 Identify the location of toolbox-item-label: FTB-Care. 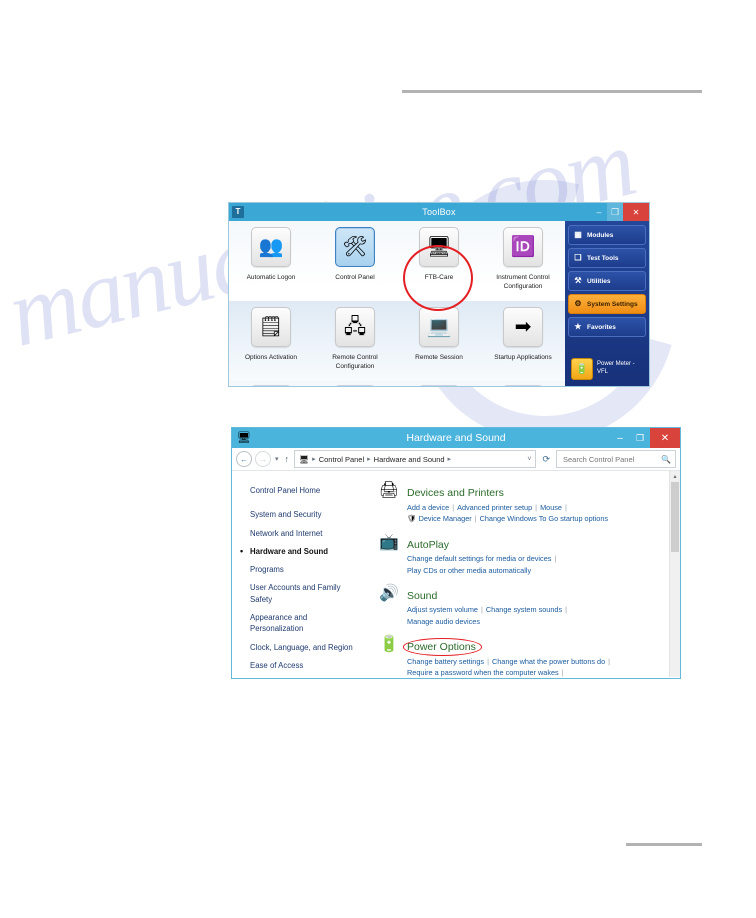
(439, 277).